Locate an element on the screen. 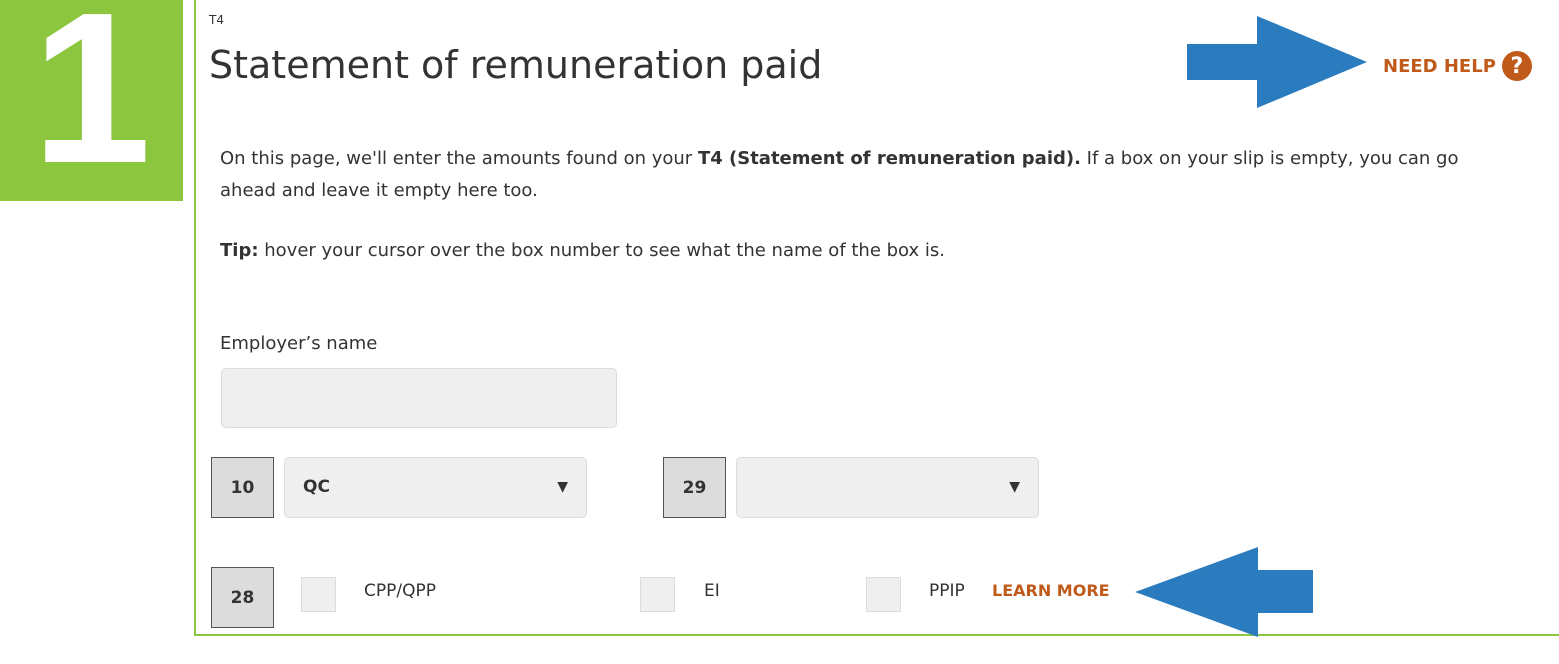  learn-more-link: LEARN MORE is located at coordinates (1051, 591).